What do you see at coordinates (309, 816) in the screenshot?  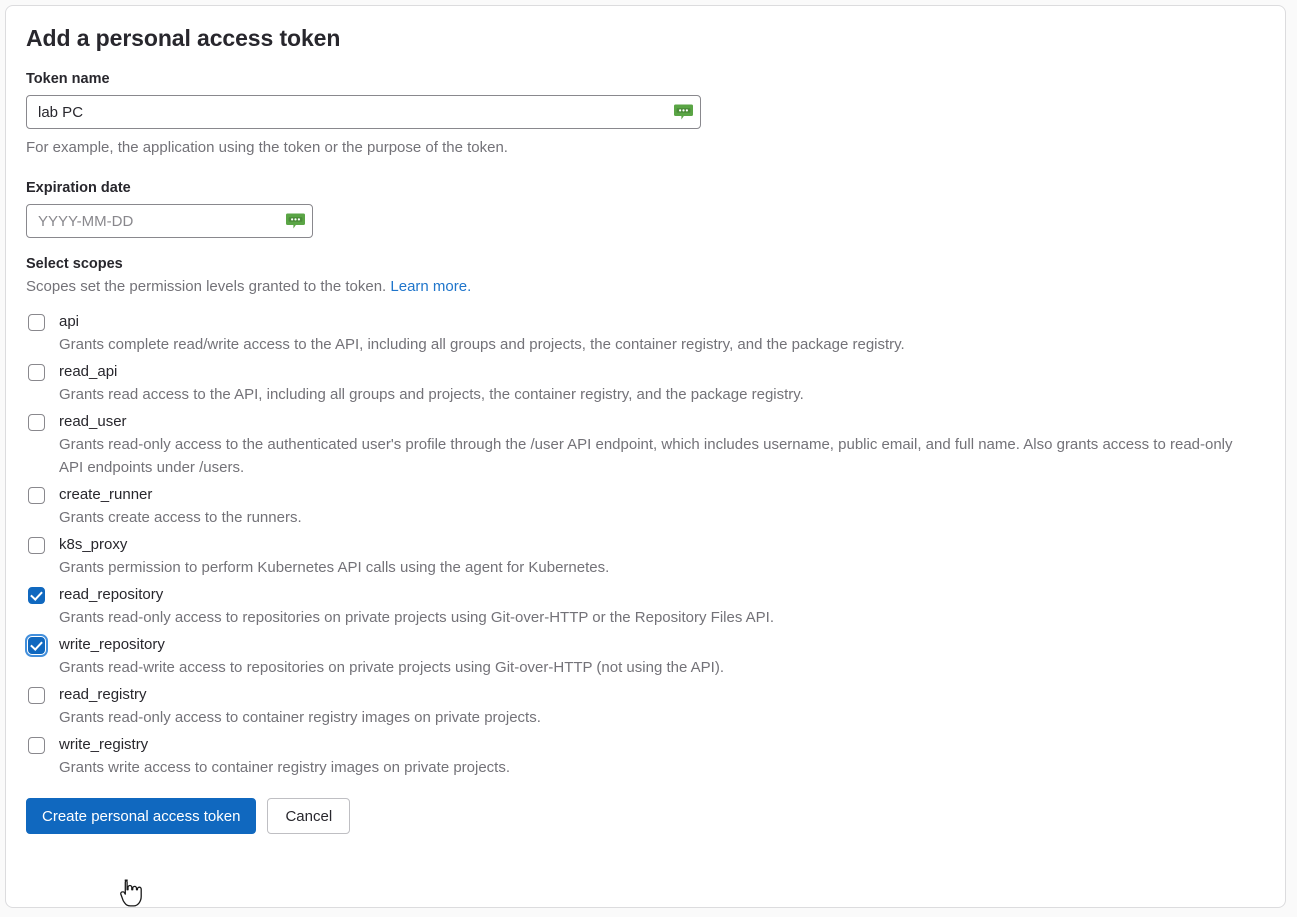 I see `cancel-button: Cancel` at bounding box center [309, 816].